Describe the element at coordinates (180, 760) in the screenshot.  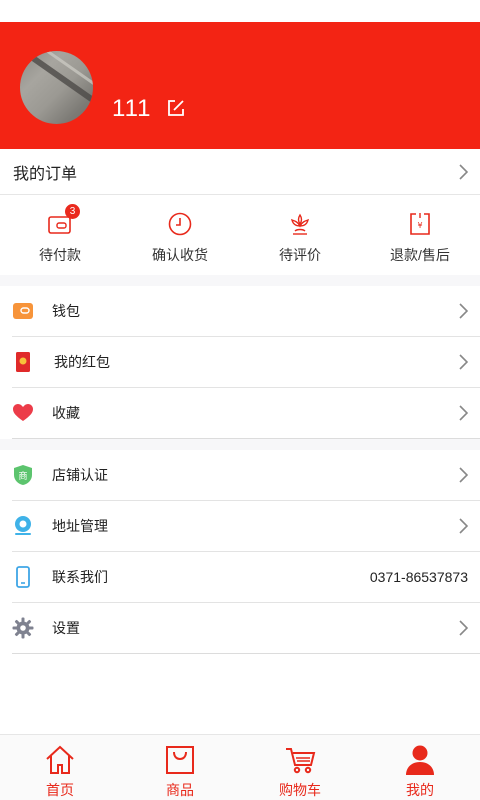
I see `bag-icon` at that location.